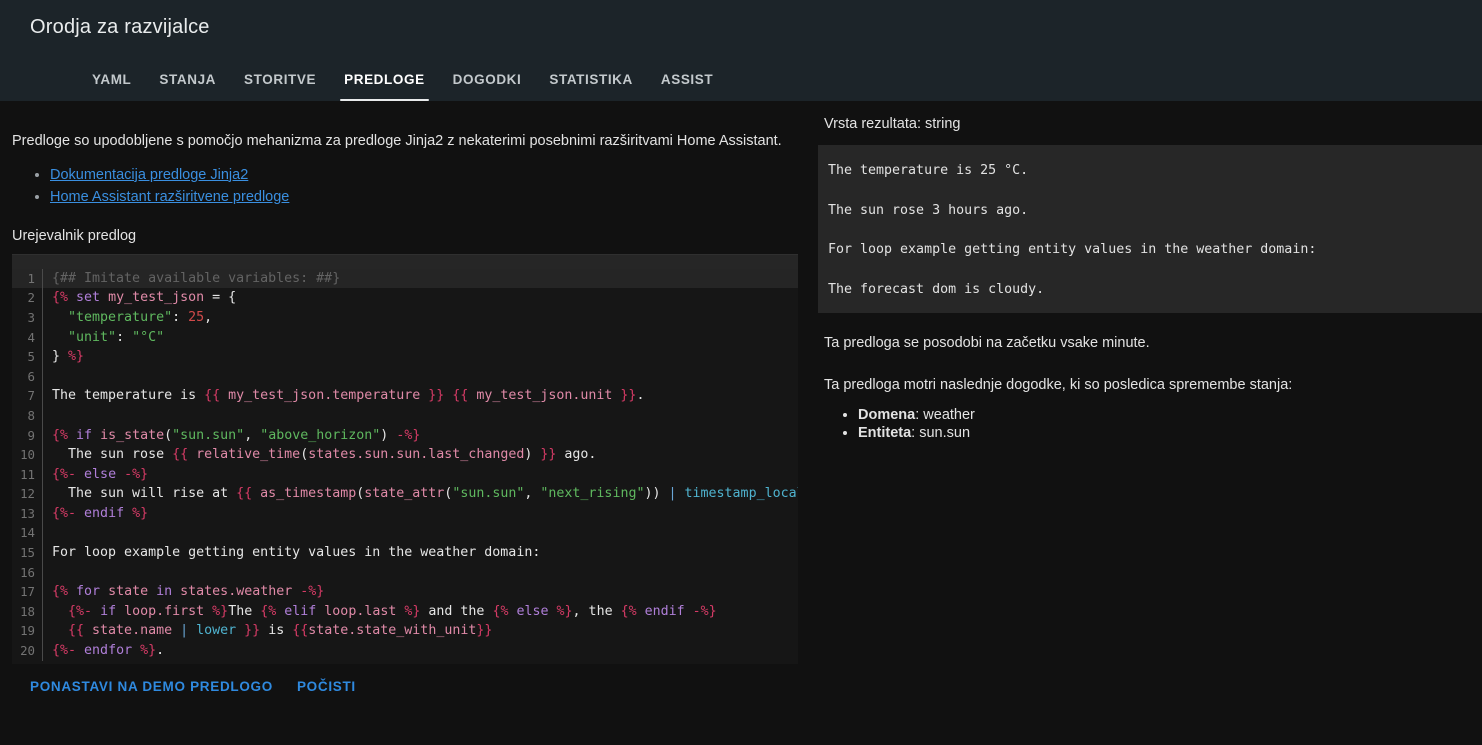 Image resolution: width=1482 pixels, height=745 pixels. What do you see at coordinates (405, 592) in the screenshot?
I see `code-line: 17 {% for state in states.weather -%}` at bounding box center [405, 592].